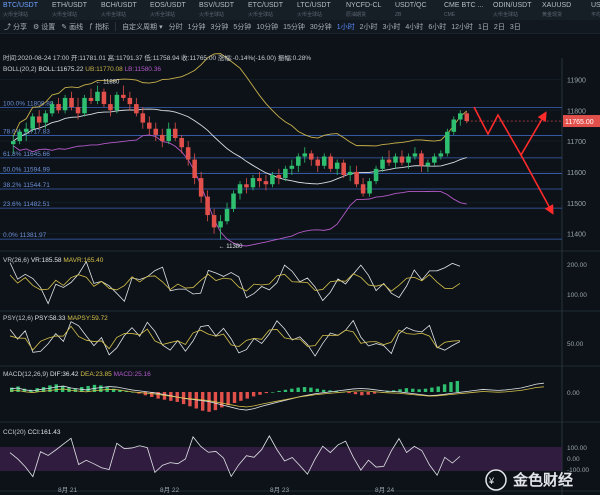 The height and width of the screenshot is (495, 600). I want to click on boll-value: LB:11580.36, so click(142, 69).